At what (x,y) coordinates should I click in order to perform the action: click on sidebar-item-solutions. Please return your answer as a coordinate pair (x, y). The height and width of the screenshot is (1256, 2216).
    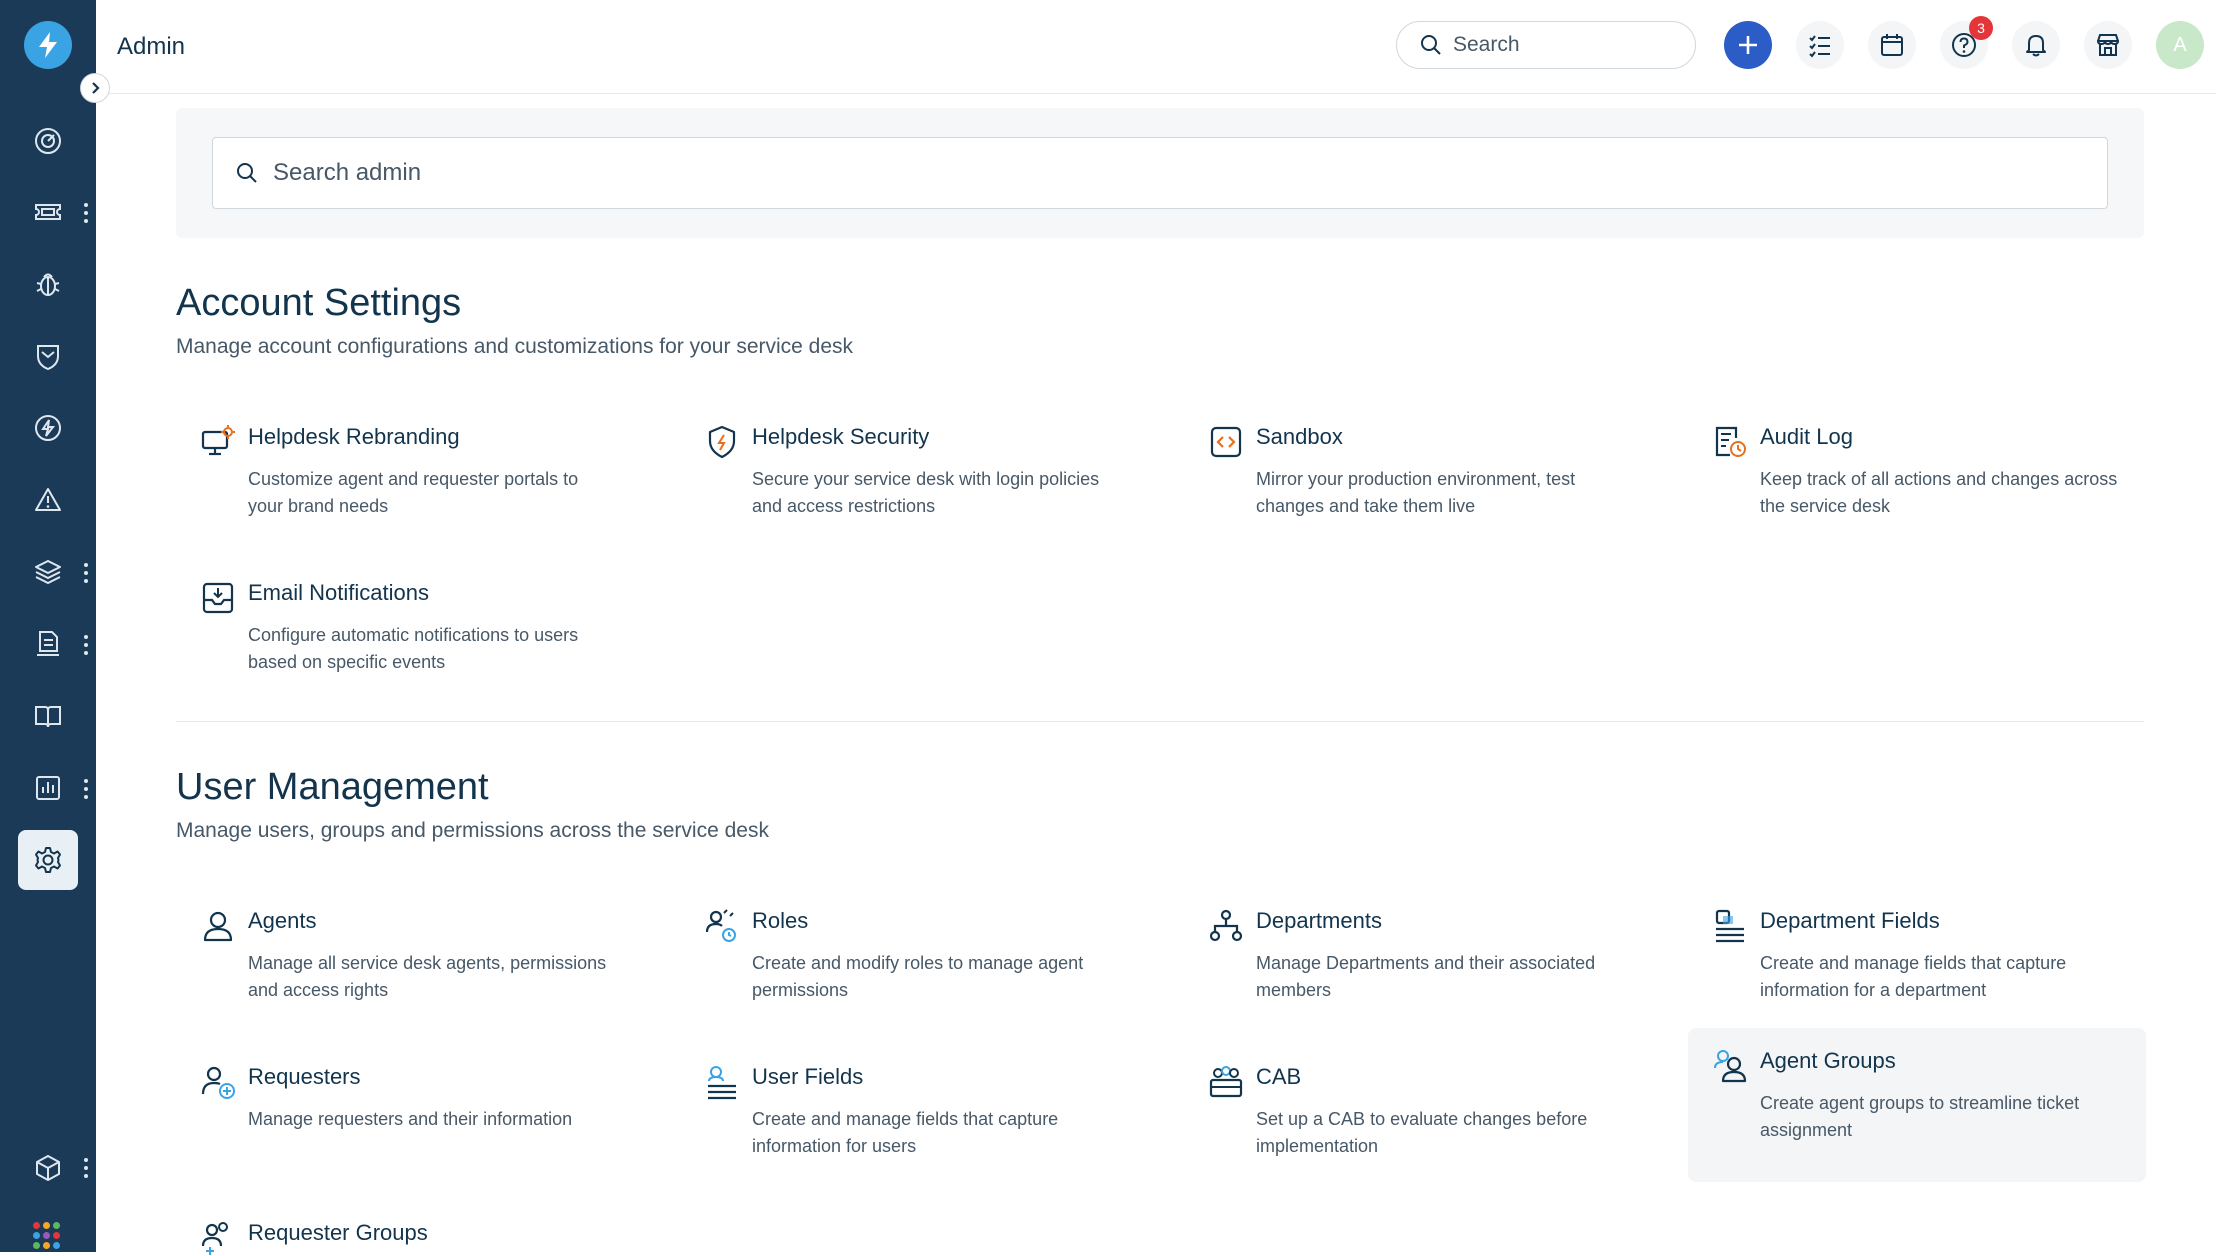
    Looking at the image, I should click on (48, 716).